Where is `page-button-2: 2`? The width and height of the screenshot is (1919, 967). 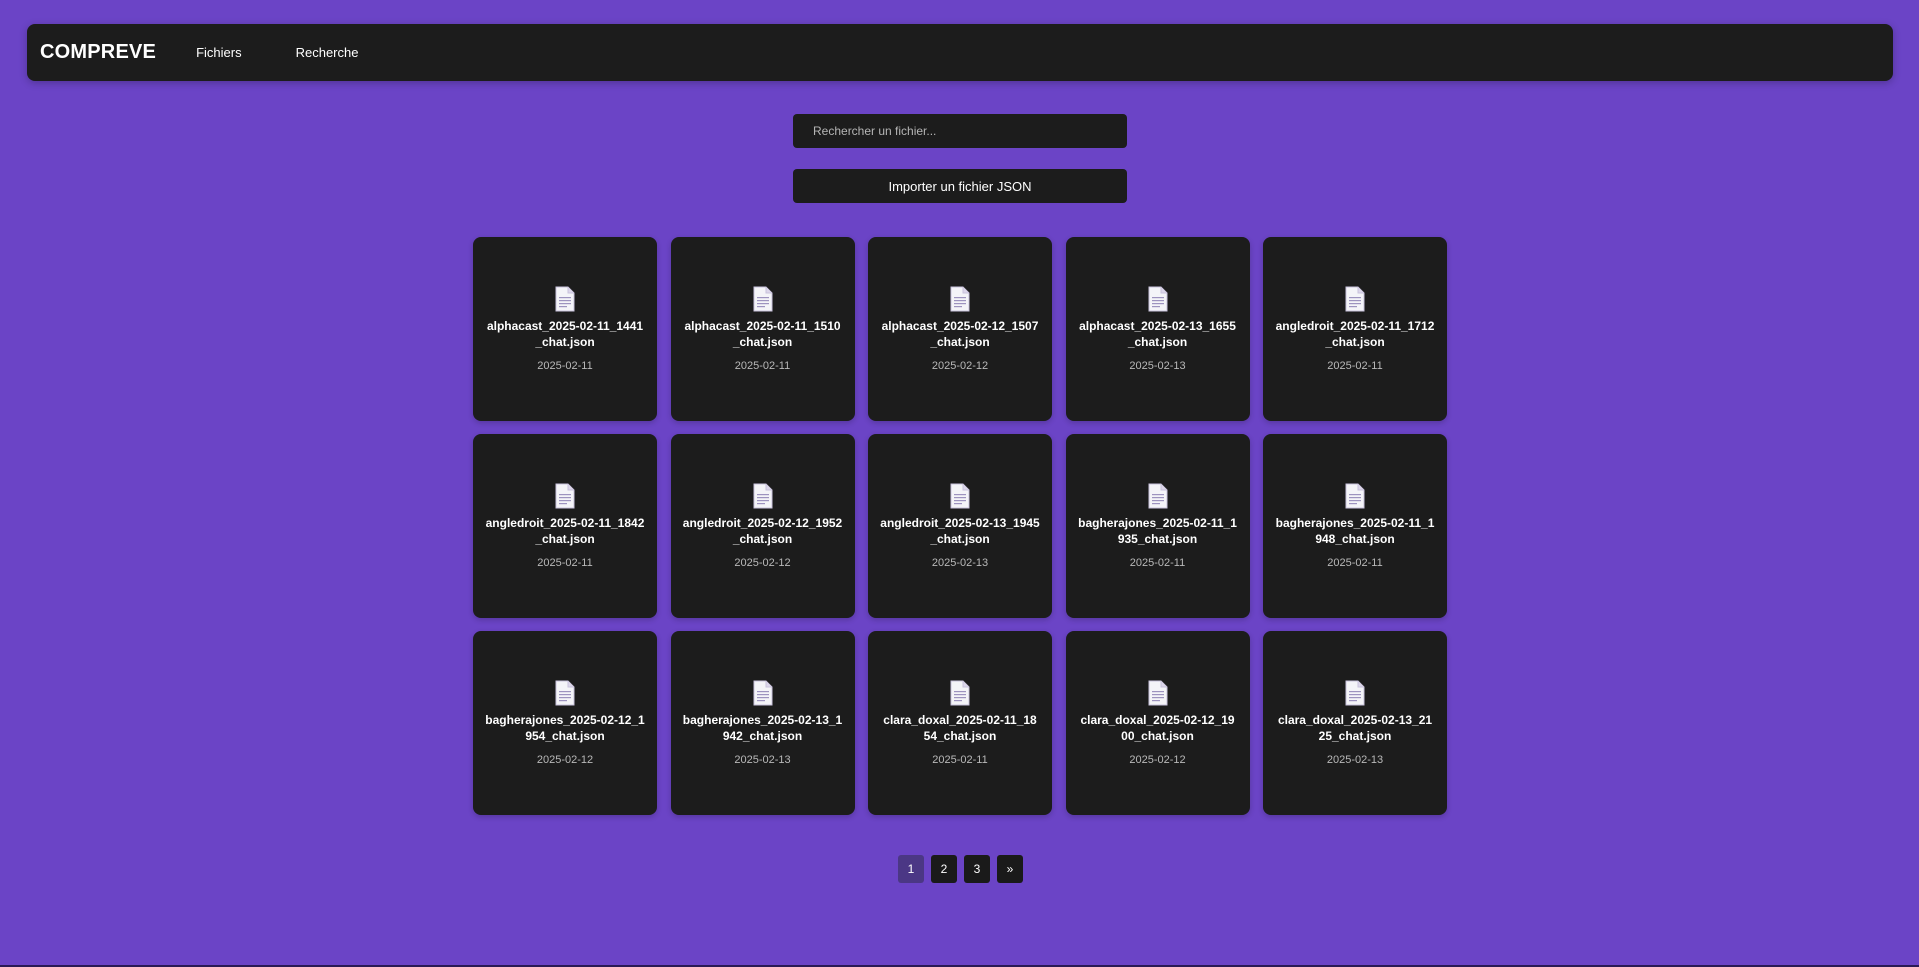 page-button-2: 2 is located at coordinates (944, 869).